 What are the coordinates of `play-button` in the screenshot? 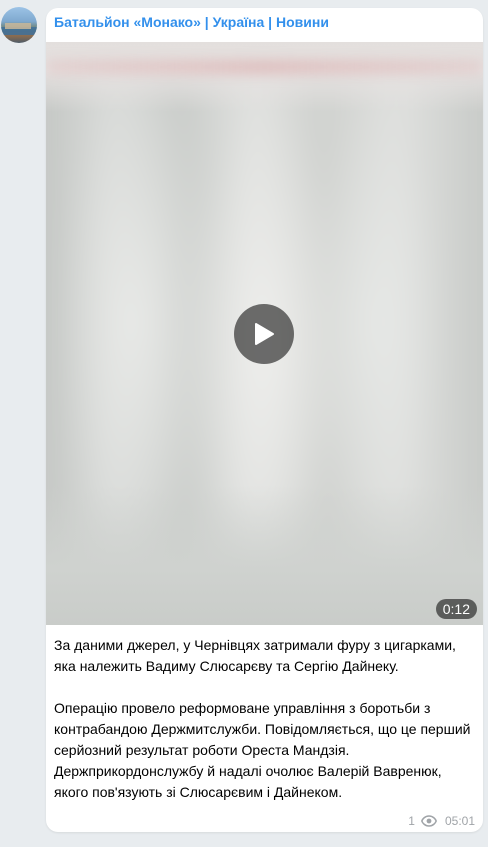 It's located at (264, 334).